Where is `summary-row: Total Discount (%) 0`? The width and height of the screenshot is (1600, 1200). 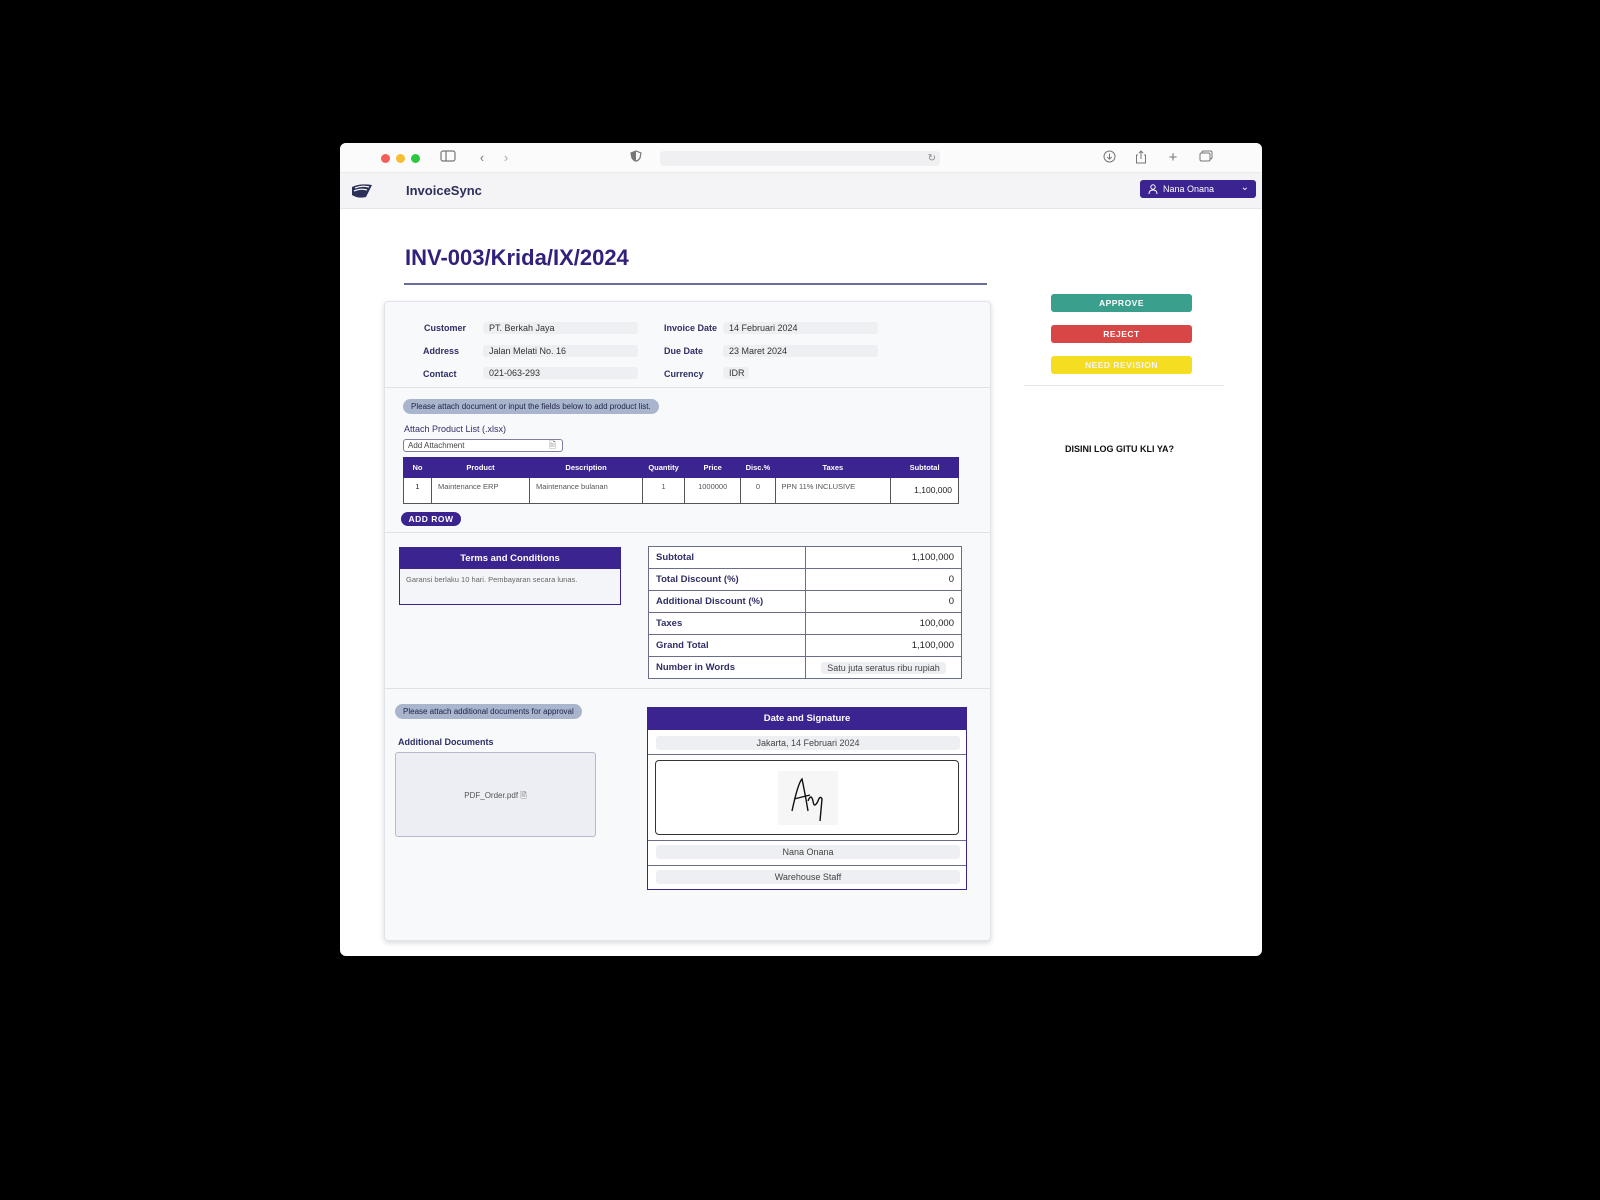
summary-row: Total Discount (%) 0 is located at coordinates (805, 579).